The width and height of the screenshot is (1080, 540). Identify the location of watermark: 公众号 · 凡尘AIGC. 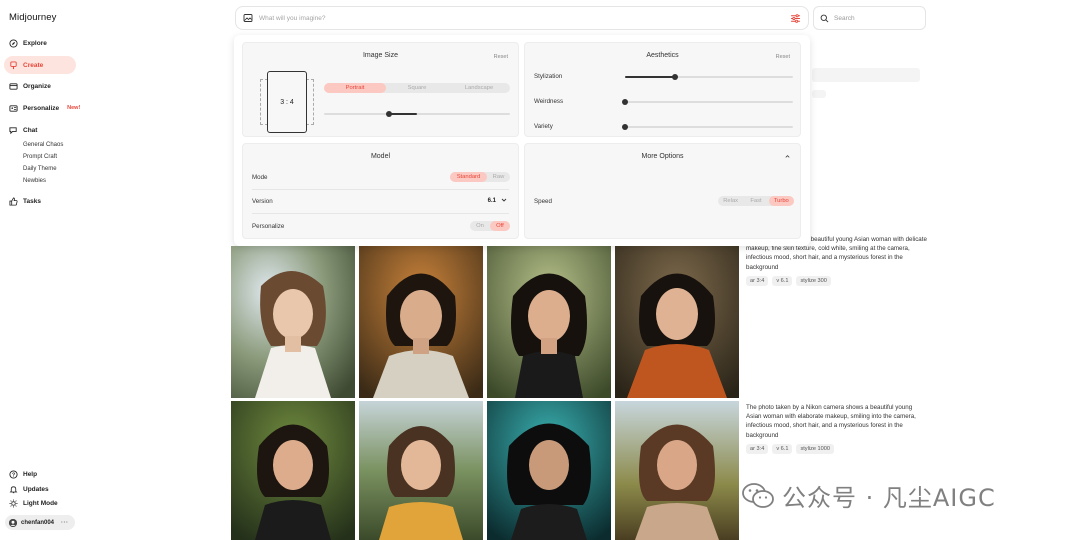
(869, 495).